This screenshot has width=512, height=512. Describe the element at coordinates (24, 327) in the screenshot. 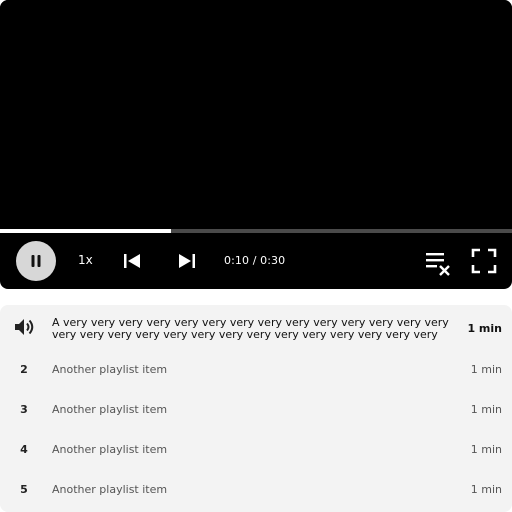

I see `speaker-icon` at that location.